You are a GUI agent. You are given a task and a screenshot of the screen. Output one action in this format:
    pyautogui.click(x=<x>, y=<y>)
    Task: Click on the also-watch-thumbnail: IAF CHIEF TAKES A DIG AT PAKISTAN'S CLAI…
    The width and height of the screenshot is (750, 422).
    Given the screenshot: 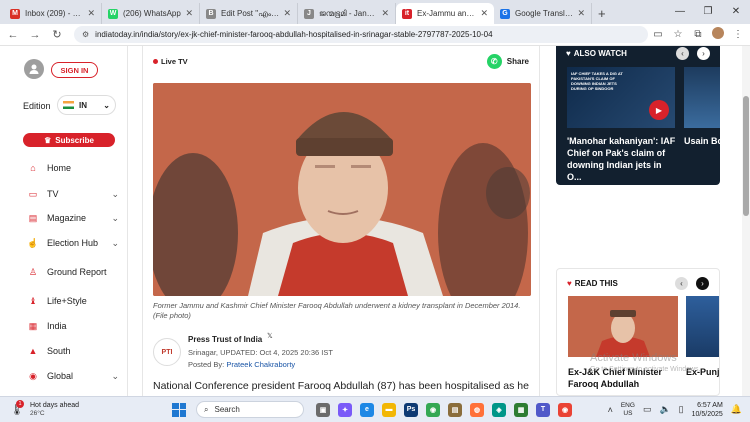 What is the action you would take?
    pyautogui.click(x=621, y=97)
    